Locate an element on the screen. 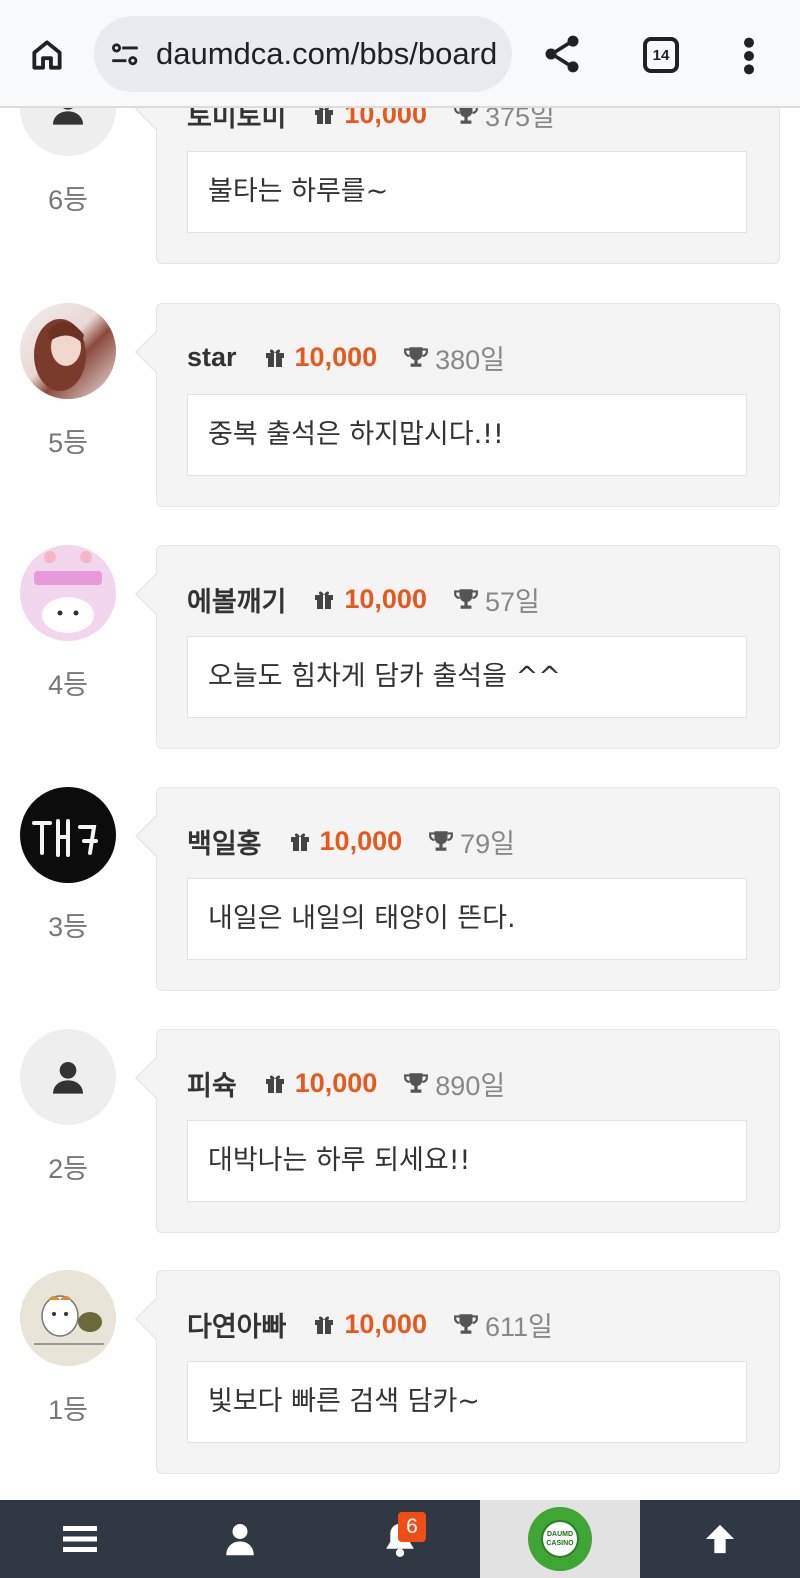 The height and width of the screenshot is (1578, 800). comment-message: 빛보다 빠른 검색 담카~ is located at coordinates (467, 1402).